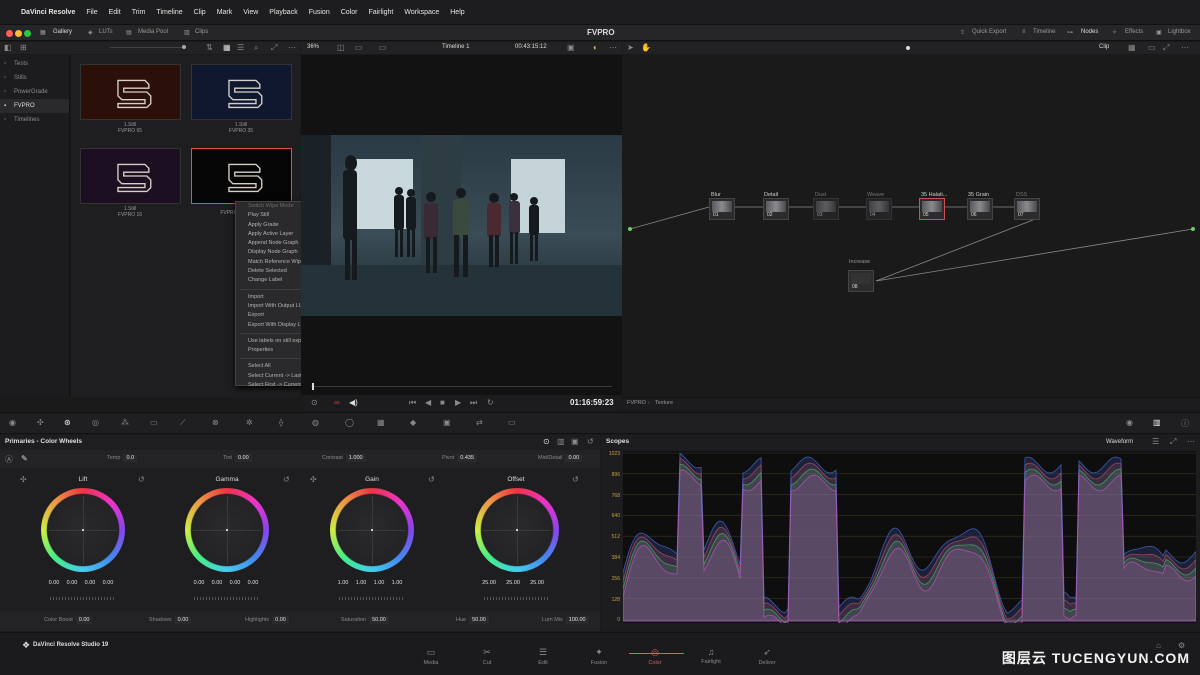  Describe the element at coordinates (267, 620) in the screenshot. I see `highlights-param: Highlights 0.00` at that location.